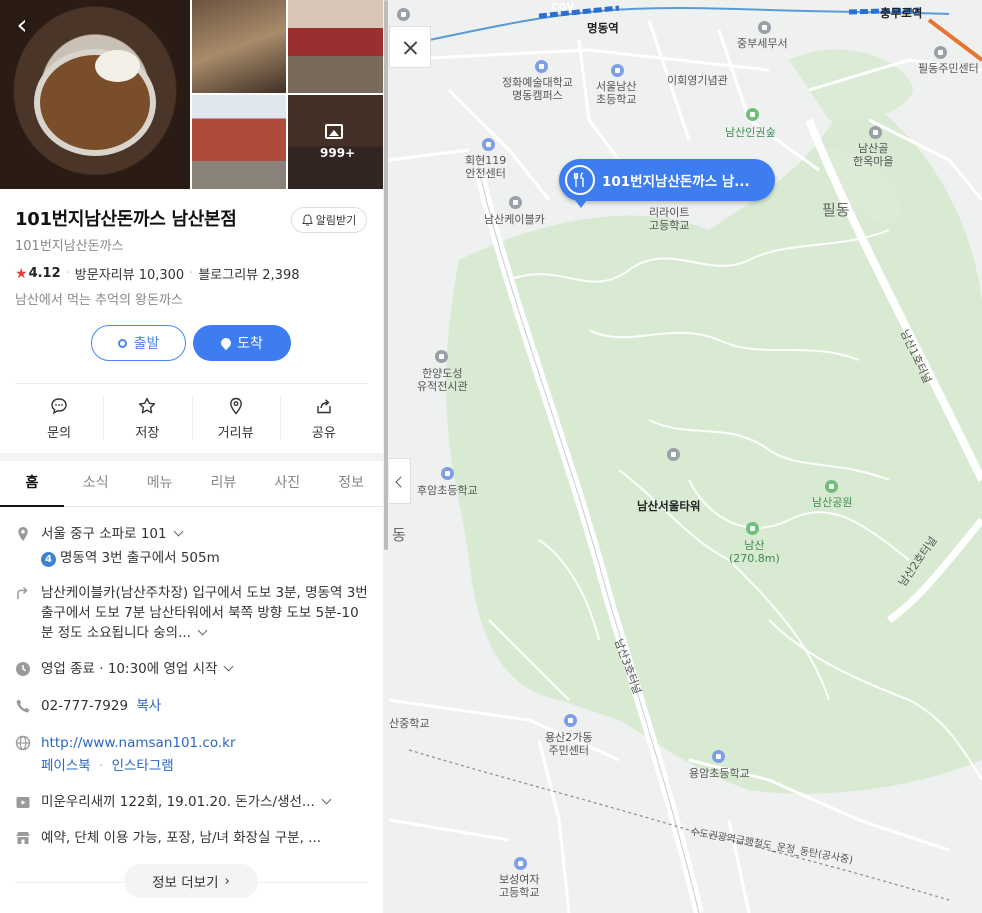 This screenshot has height=913, width=982. What do you see at coordinates (235, 418) in the screenshot?
I see `action-streetview: 거리뷰` at bounding box center [235, 418].